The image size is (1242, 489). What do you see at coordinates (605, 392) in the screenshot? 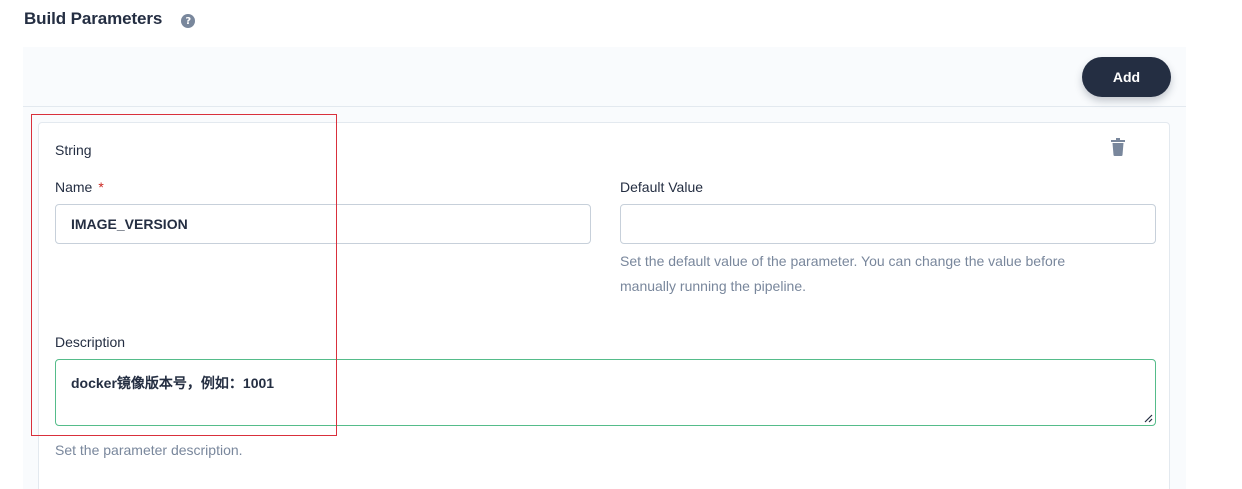
I see `description-textarea: docker镜像版本号，例如：1001` at bounding box center [605, 392].